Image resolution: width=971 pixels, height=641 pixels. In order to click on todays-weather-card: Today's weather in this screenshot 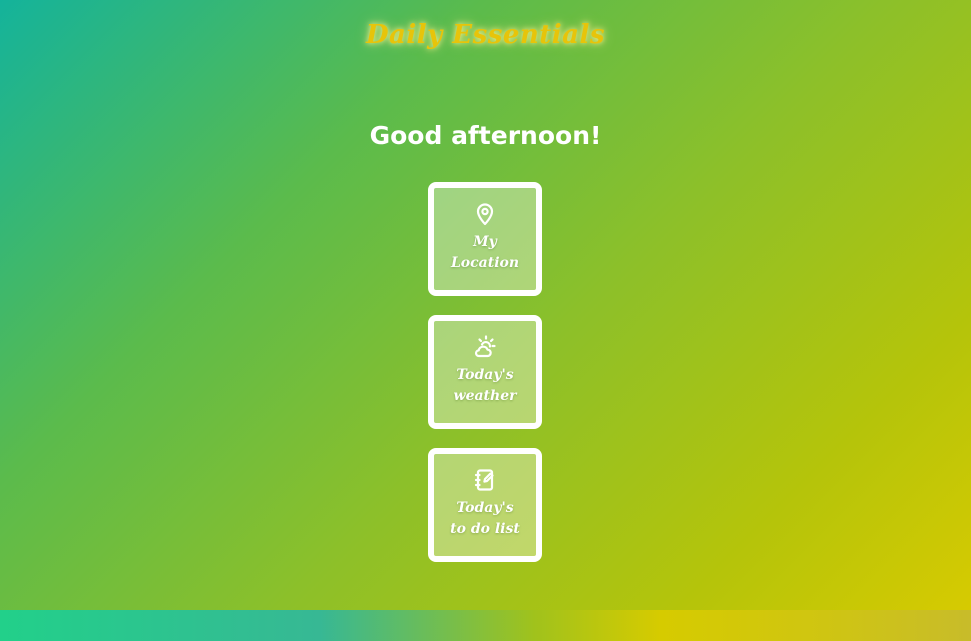, I will do `click(485, 372)`.